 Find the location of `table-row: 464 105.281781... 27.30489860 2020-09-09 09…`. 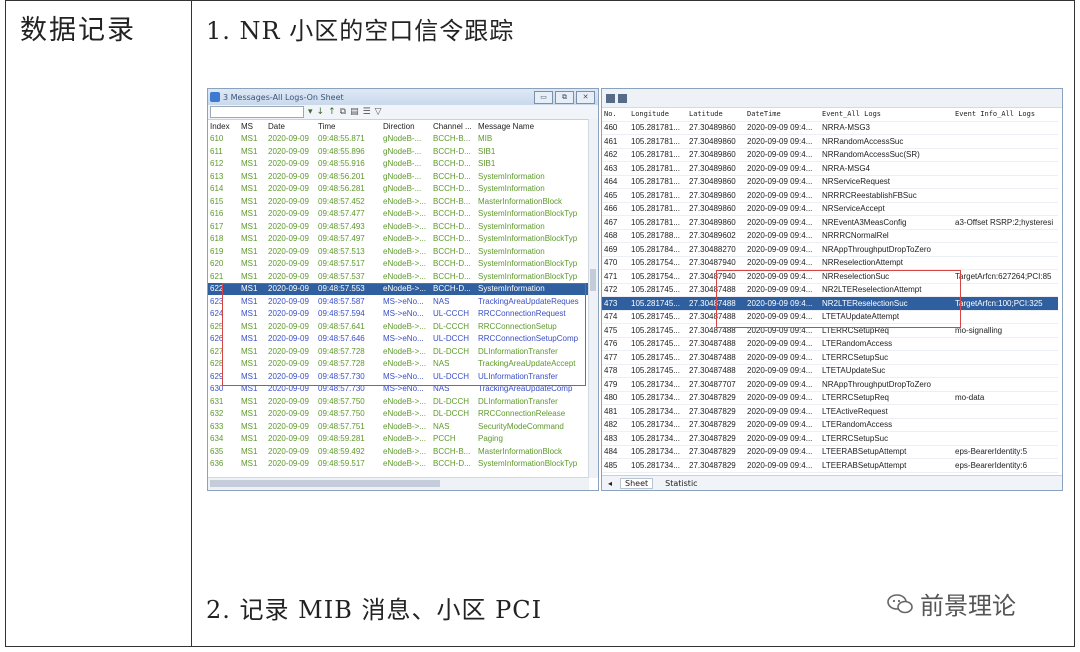

table-row: 464 105.281781... 27.30489860 2020-09-09 09… is located at coordinates (830, 182).